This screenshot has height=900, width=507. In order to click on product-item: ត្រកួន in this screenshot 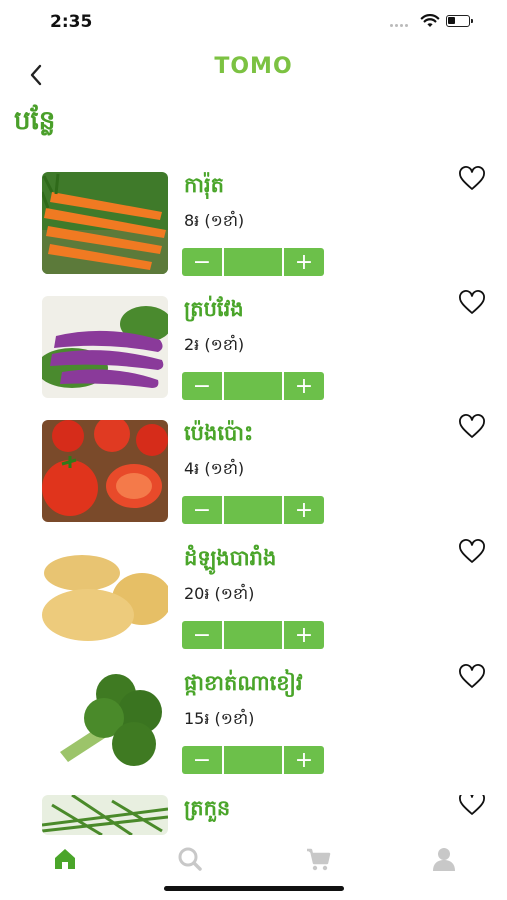, I will do `click(253, 815)`.